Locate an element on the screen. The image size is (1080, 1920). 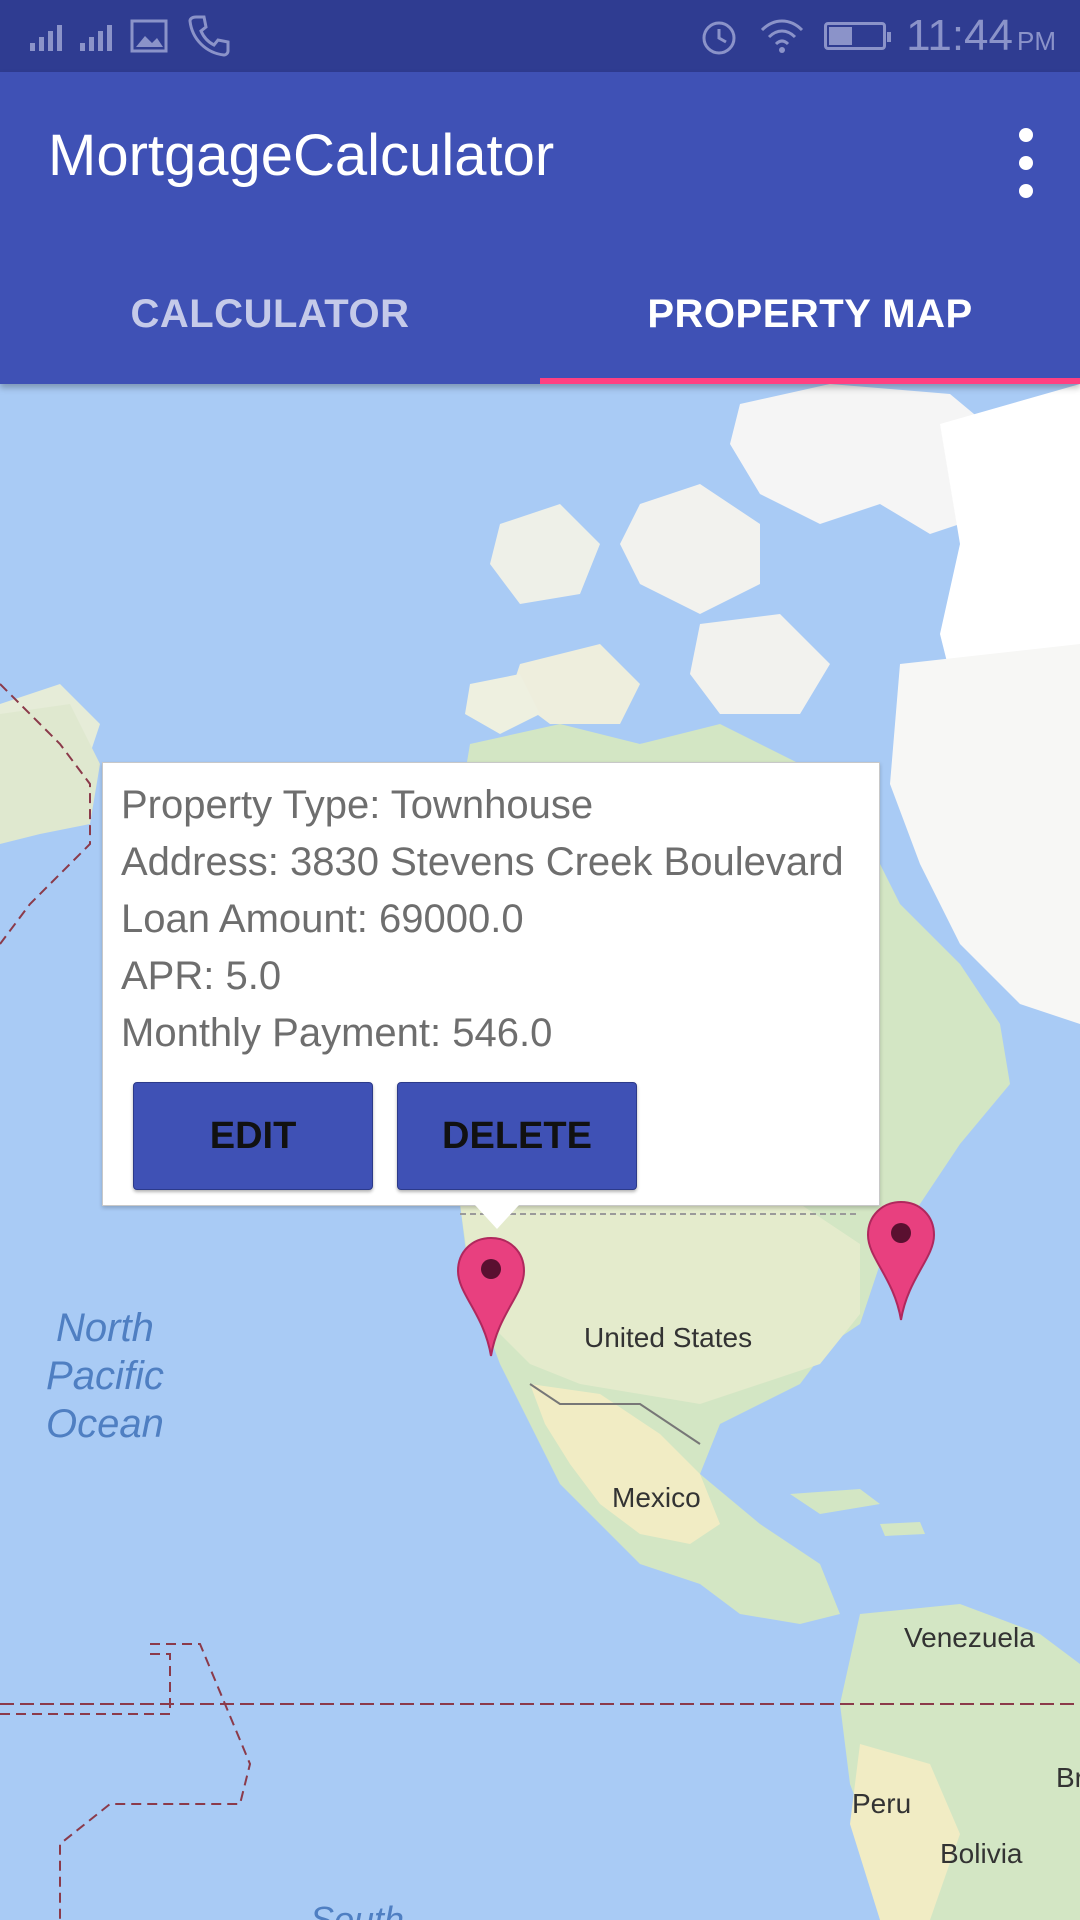
clock-time: 11:44 is located at coordinates (959, 35).